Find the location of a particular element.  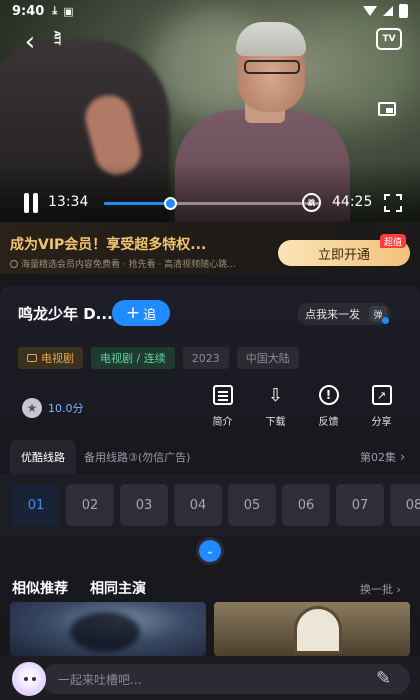

fullscreen-button is located at coordinates (393, 203).